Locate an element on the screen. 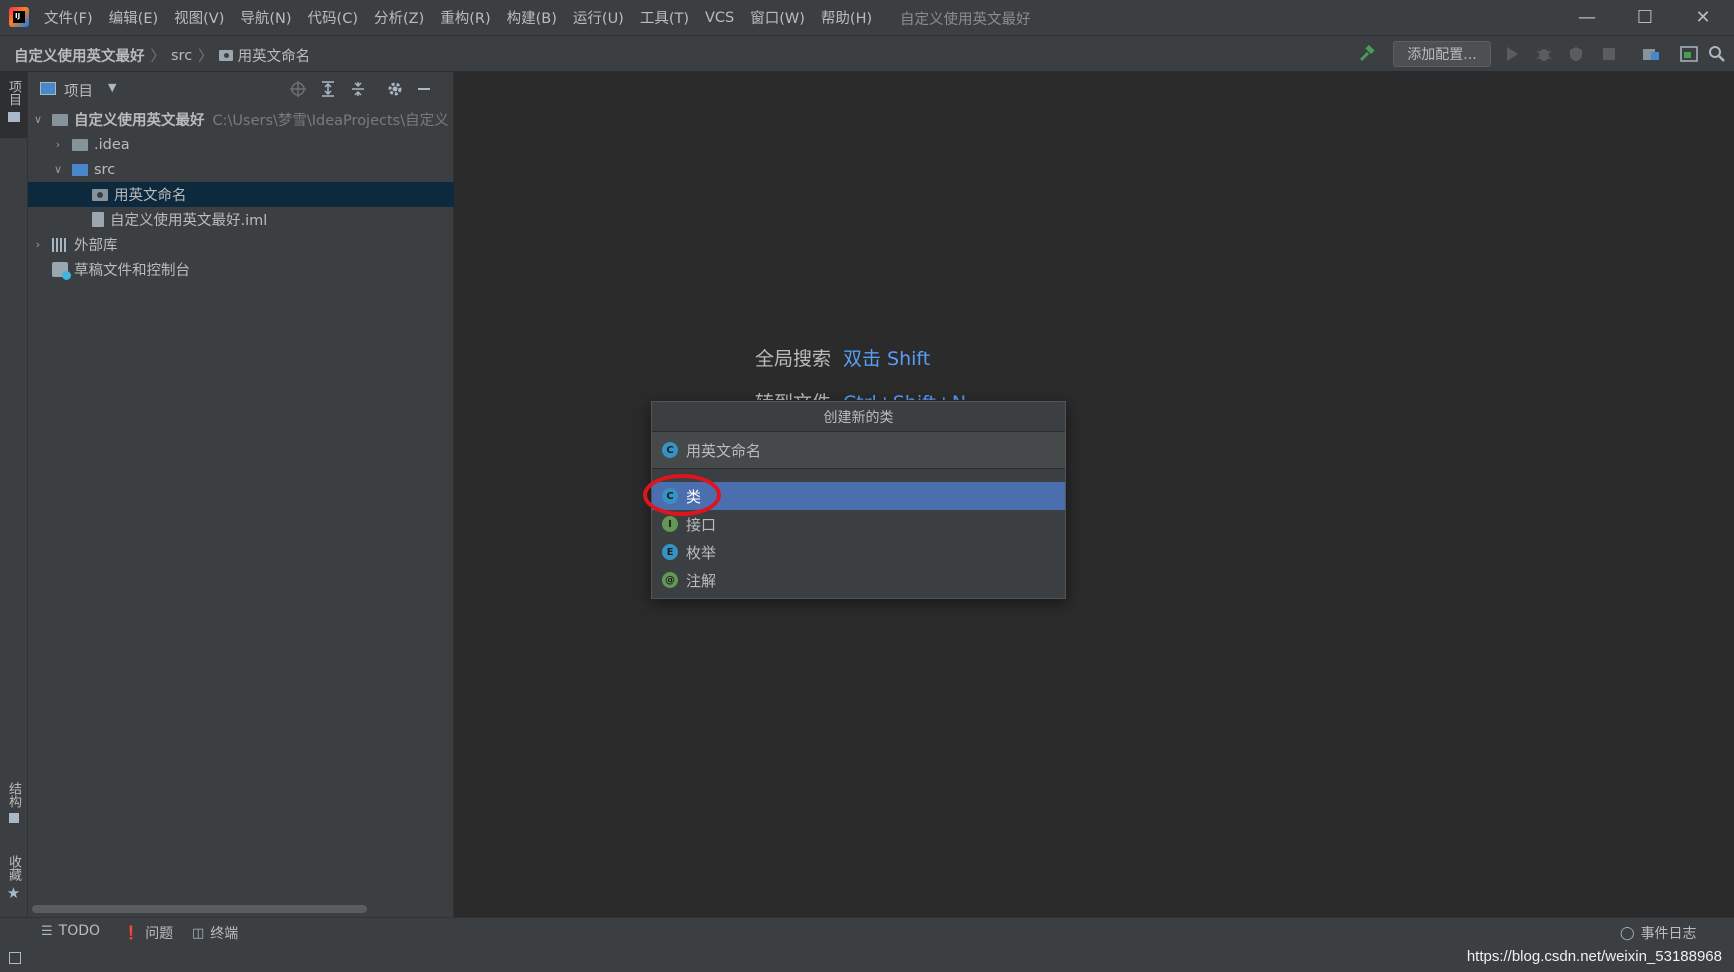  tool-windows-toggle-icon is located at coordinates (15, 958).